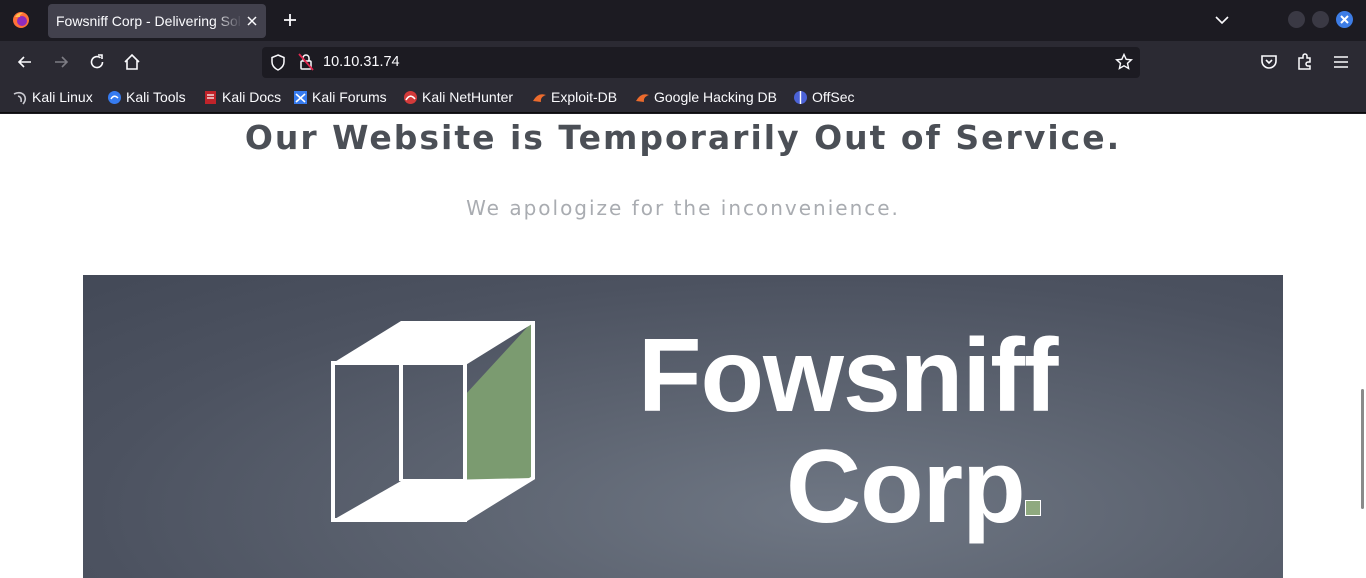  I want to click on bookmark-label: Kali Docs, so click(252, 97).